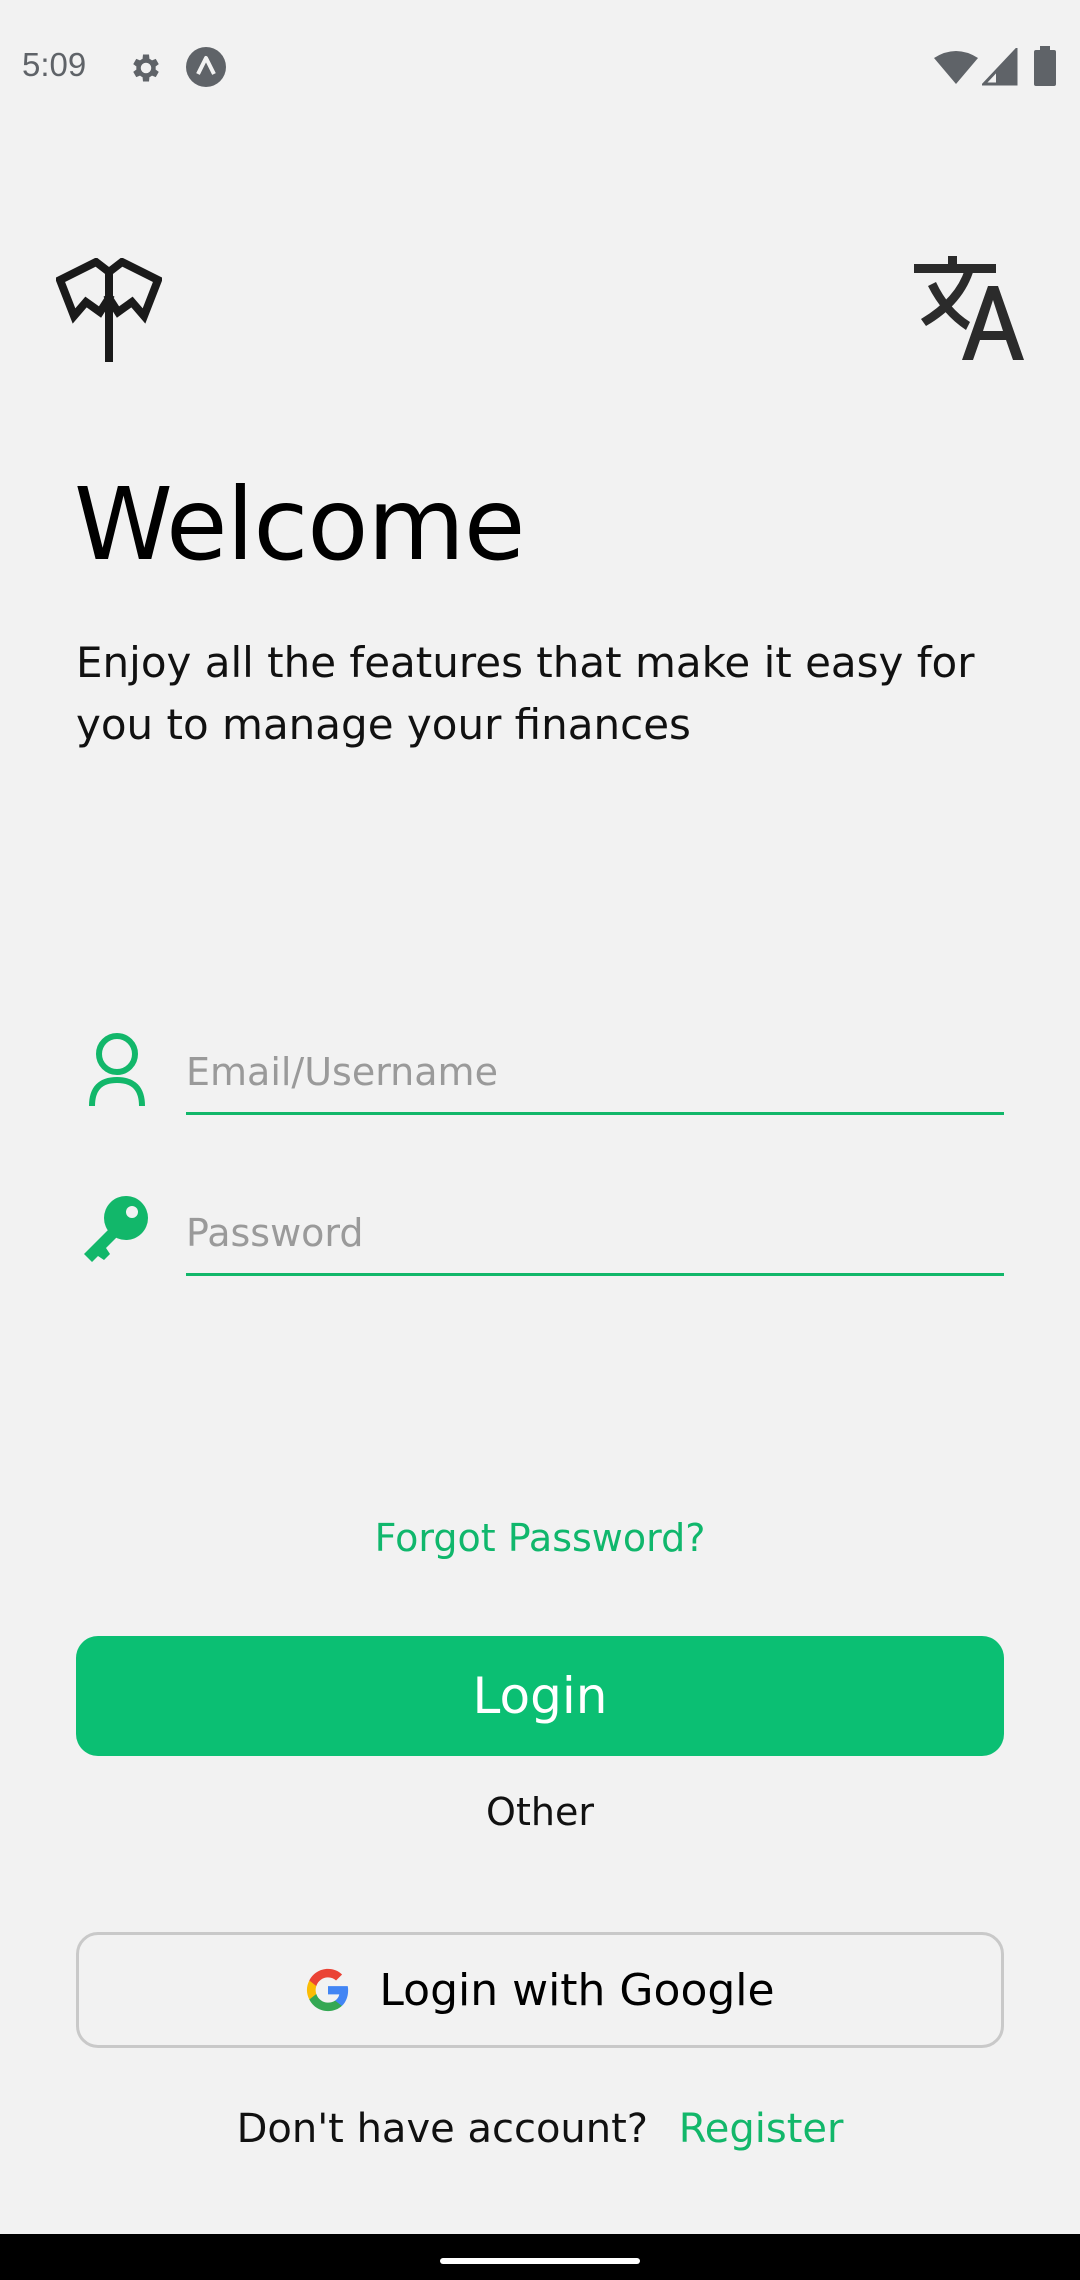 Image resolution: width=1080 pixels, height=2280 pixels. I want to click on password-input, so click(595, 1233).